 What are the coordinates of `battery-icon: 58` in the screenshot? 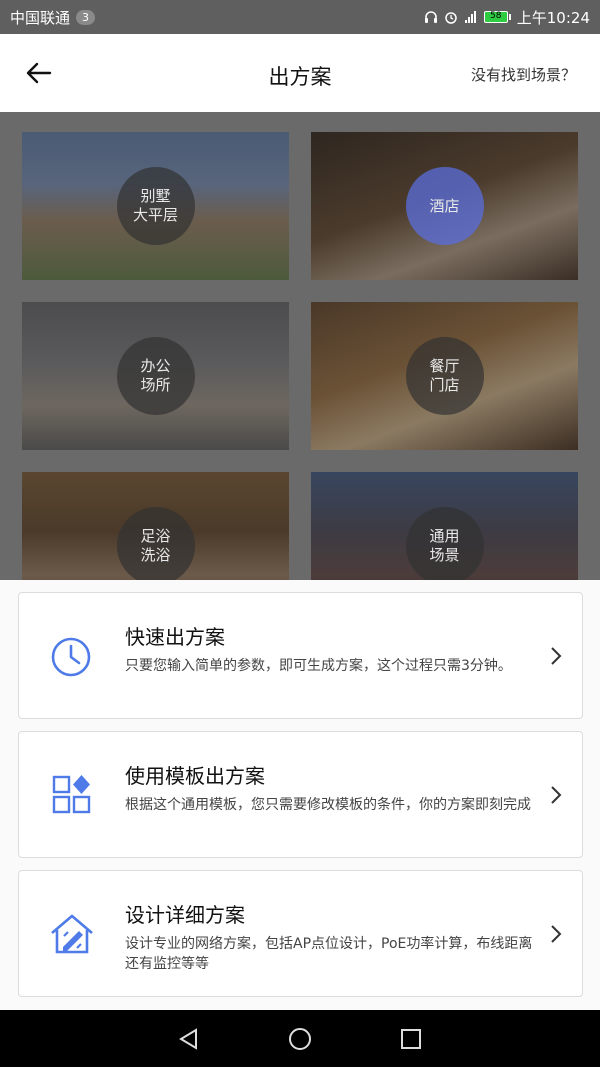 It's located at (497, 17).